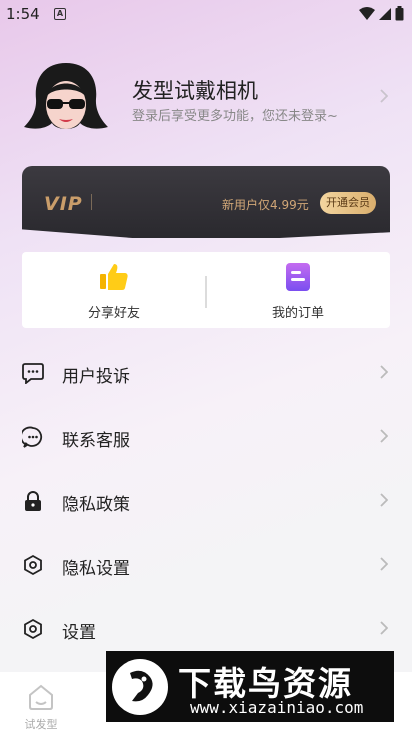 The height and width of the screenshot is (732, 412). What do you see at coordinates (277, 707) in the screenshot?
I see `watermark-url: www.xiazainiao.com` at bounding box center [277, 707].